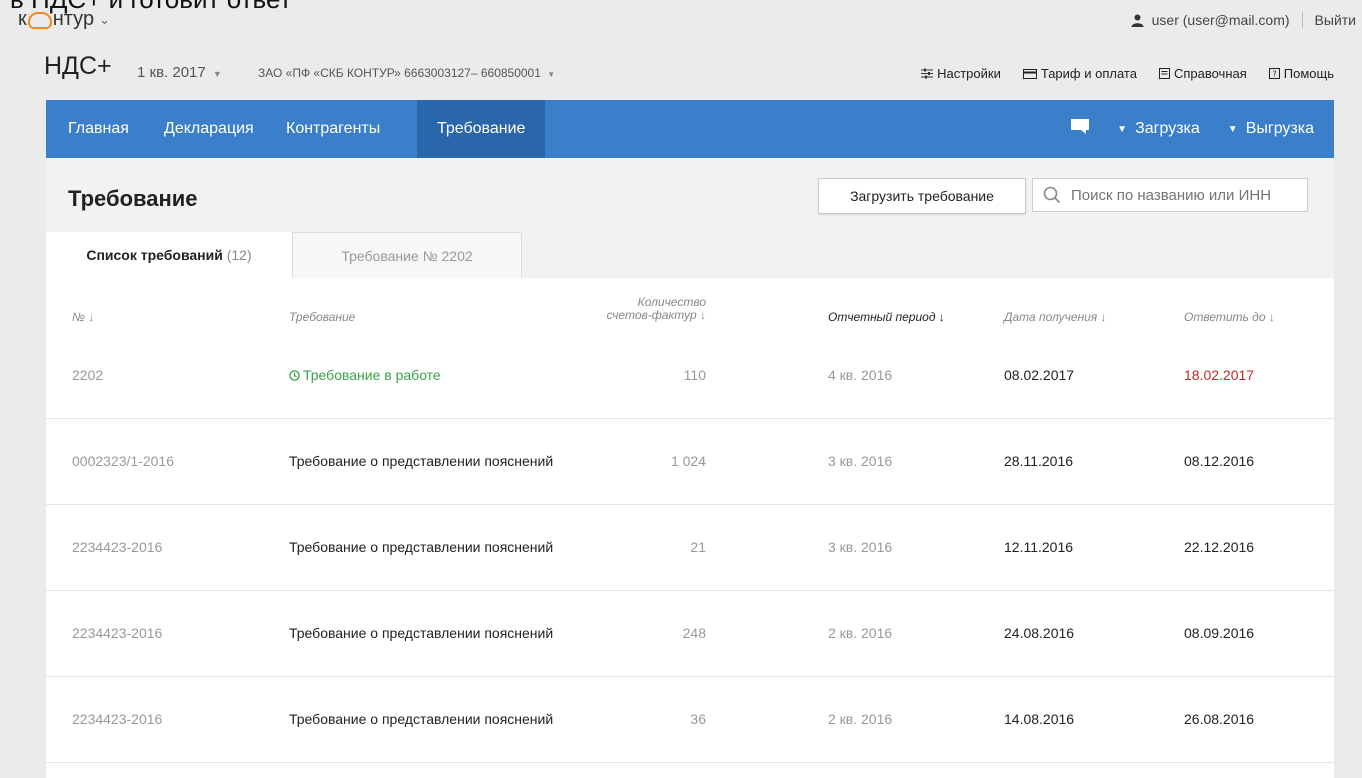 This screenshot has height=778, width=1362. Describe the element at coordinates (73, 19) in the screenshot. I see `logo-text-right: нтур` at that location.